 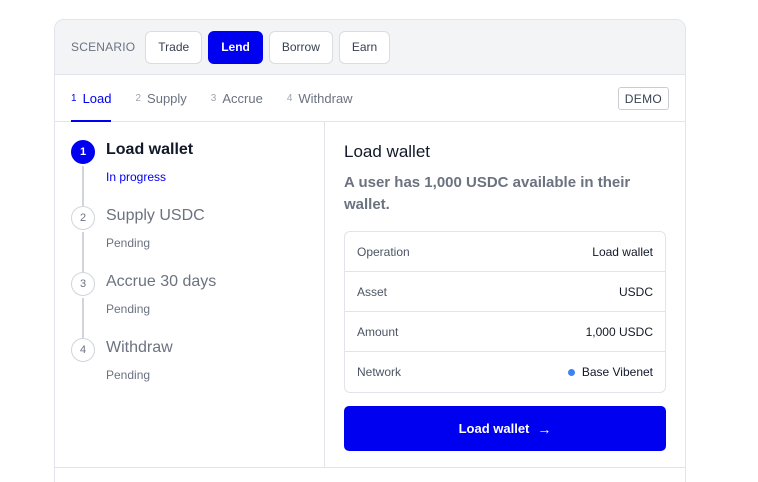 I want to click on step-number-badge: 2, so click(x=83, y=218).